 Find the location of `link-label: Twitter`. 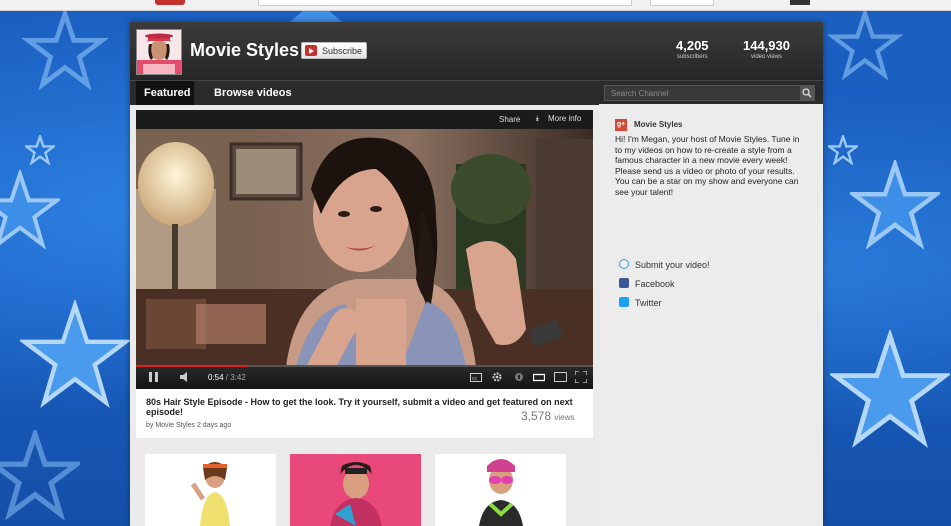

link-label: Twitter is located at coordinates (648, 303).